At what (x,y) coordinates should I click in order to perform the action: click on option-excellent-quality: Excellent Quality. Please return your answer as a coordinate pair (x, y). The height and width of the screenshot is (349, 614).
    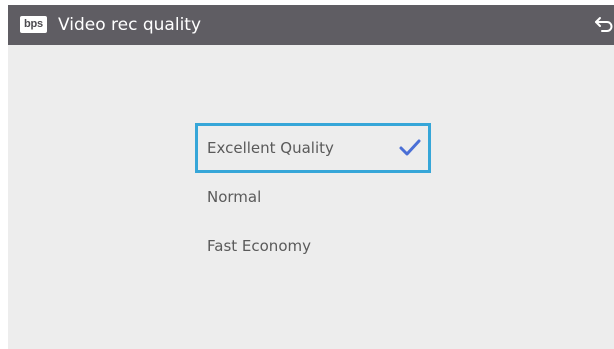
    Looking at the image, I should click on (313, 148).